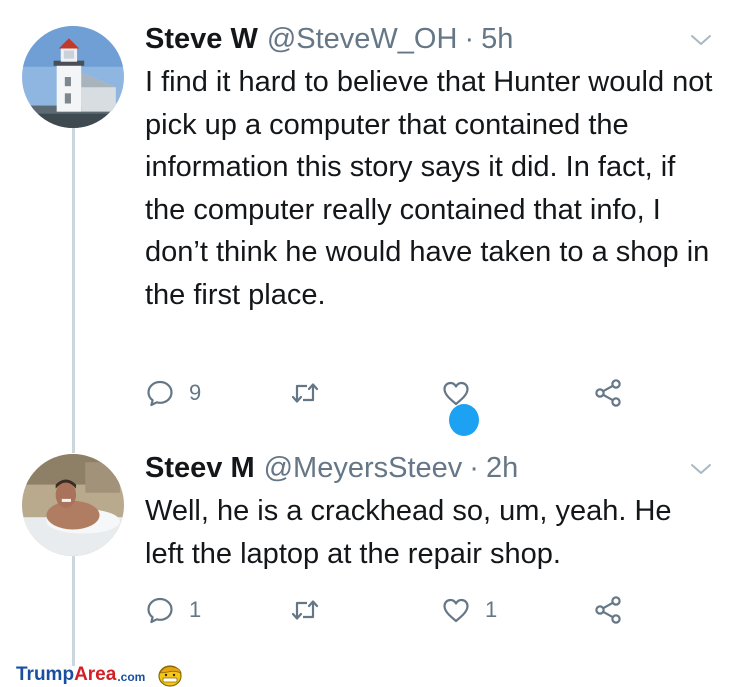 The image size is (740, 687). Describe the element at coordinates (491, 609) in the screenshot. I see `like-count: 1` at that location.